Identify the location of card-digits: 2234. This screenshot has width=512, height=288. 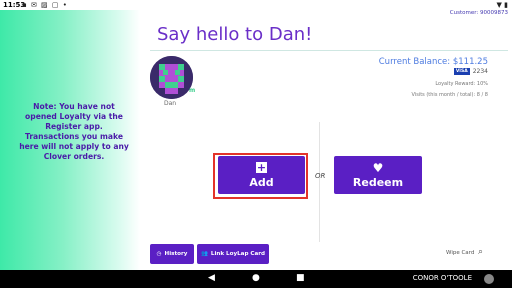
(480, 71).